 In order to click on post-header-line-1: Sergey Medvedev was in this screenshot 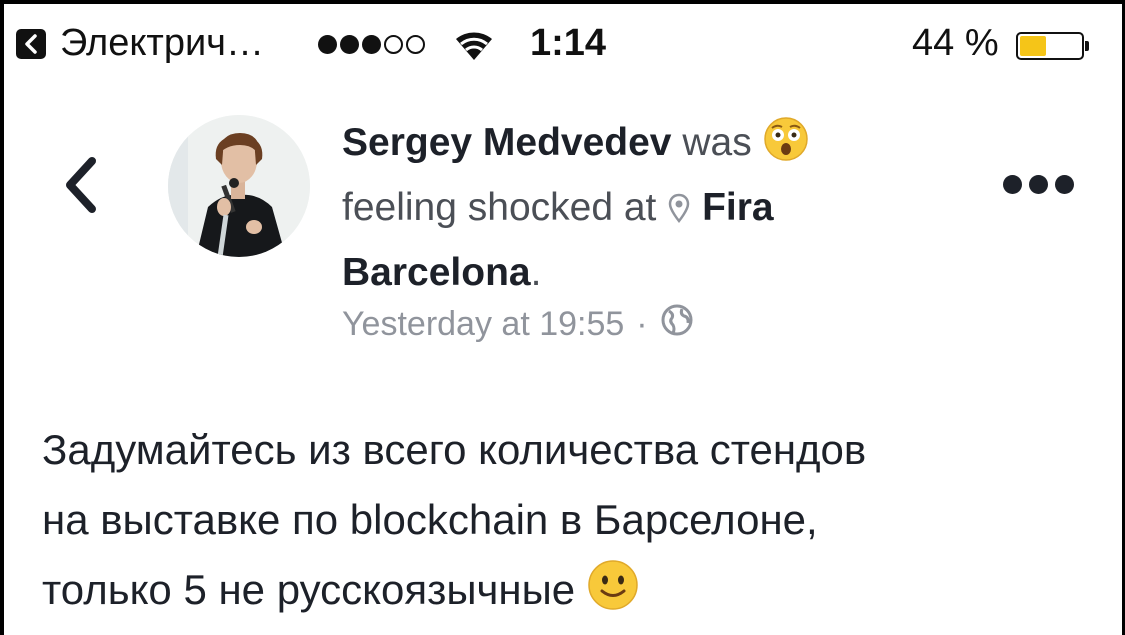, I will do `click(652, 146)`.